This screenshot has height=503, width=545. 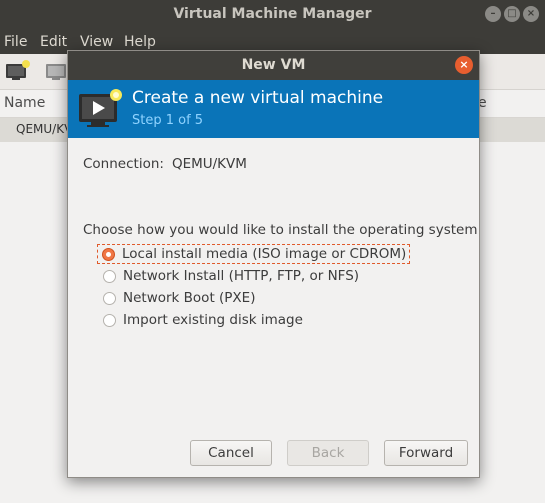 What do you see at coordinates (426, 453) in the screenshot?
I see `forward-button: Forward` at bounding box center [426, 453].